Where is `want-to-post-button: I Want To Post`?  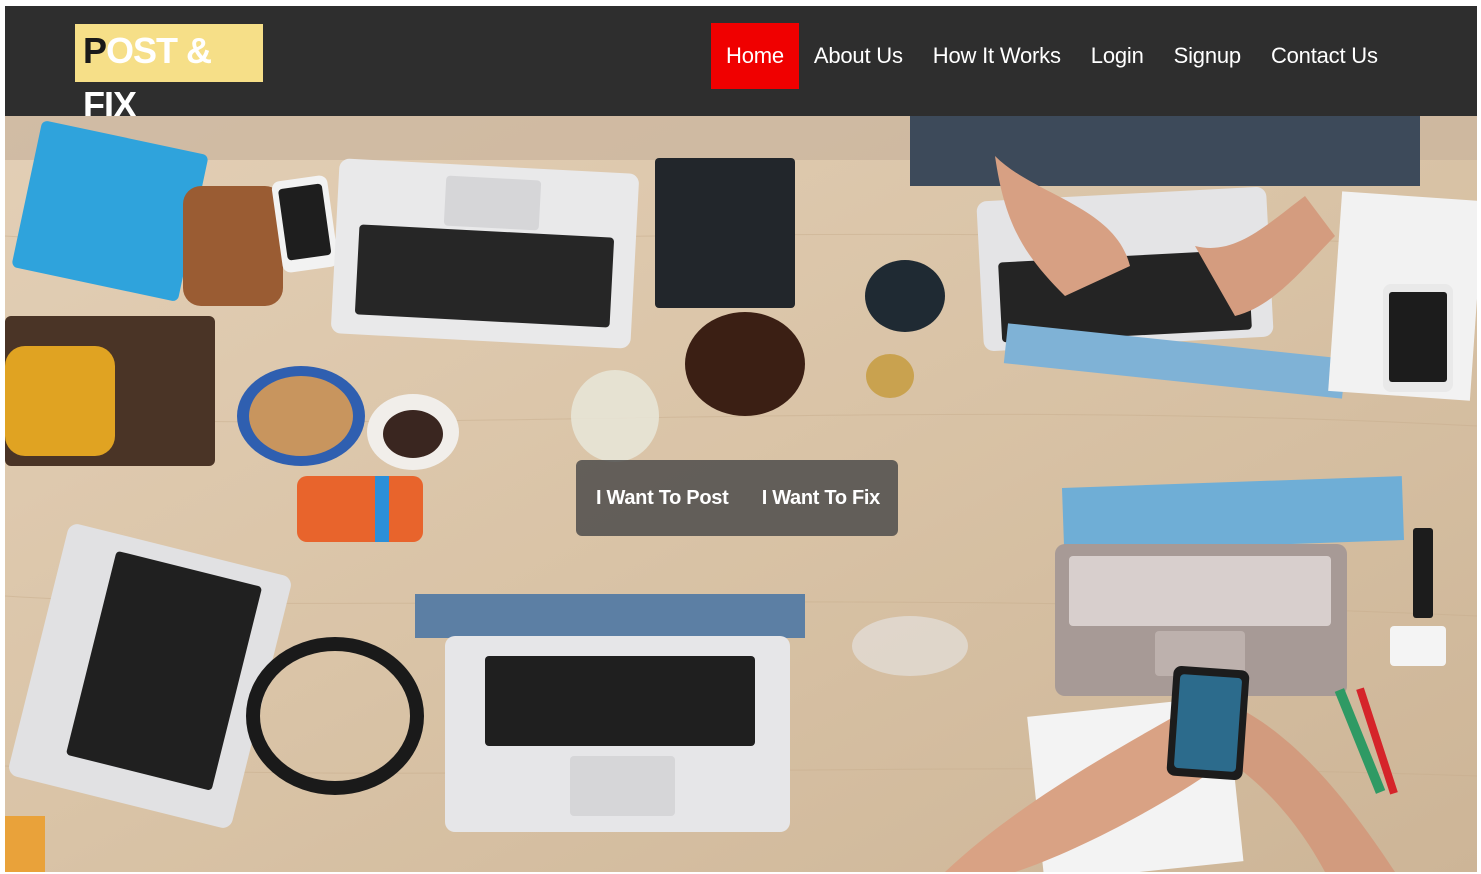
want-to-post-button: I Want To Post is located at coordinates (662, 498).